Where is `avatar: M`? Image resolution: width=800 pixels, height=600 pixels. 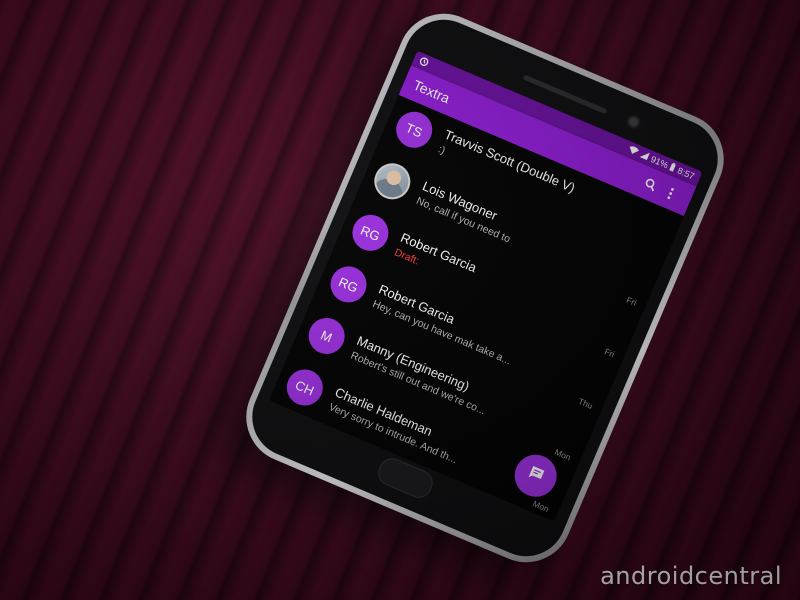
avatar: M is located at coordinates (327, 336).